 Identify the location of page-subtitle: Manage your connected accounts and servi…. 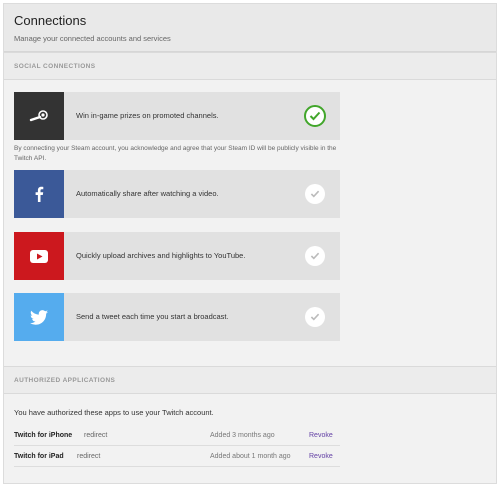
(92, 38).